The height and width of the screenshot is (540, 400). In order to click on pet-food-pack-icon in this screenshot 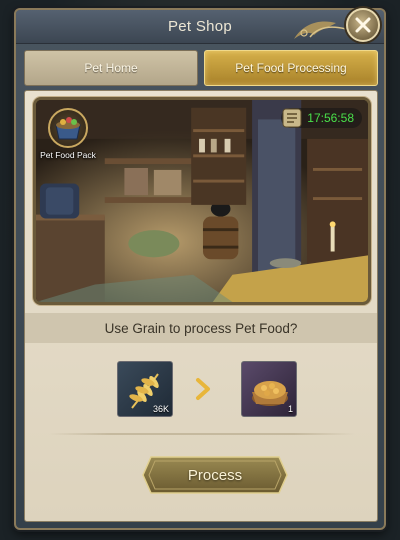, I will do `click(68, 128)`.